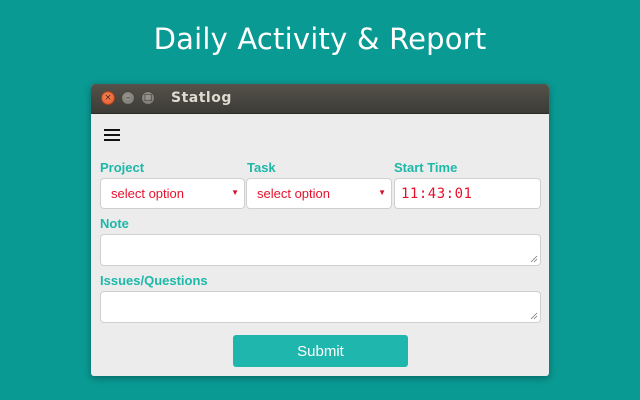 This screenshot has height=400, width=640. I want to click on task-select-value: select option, so click(293, 193).